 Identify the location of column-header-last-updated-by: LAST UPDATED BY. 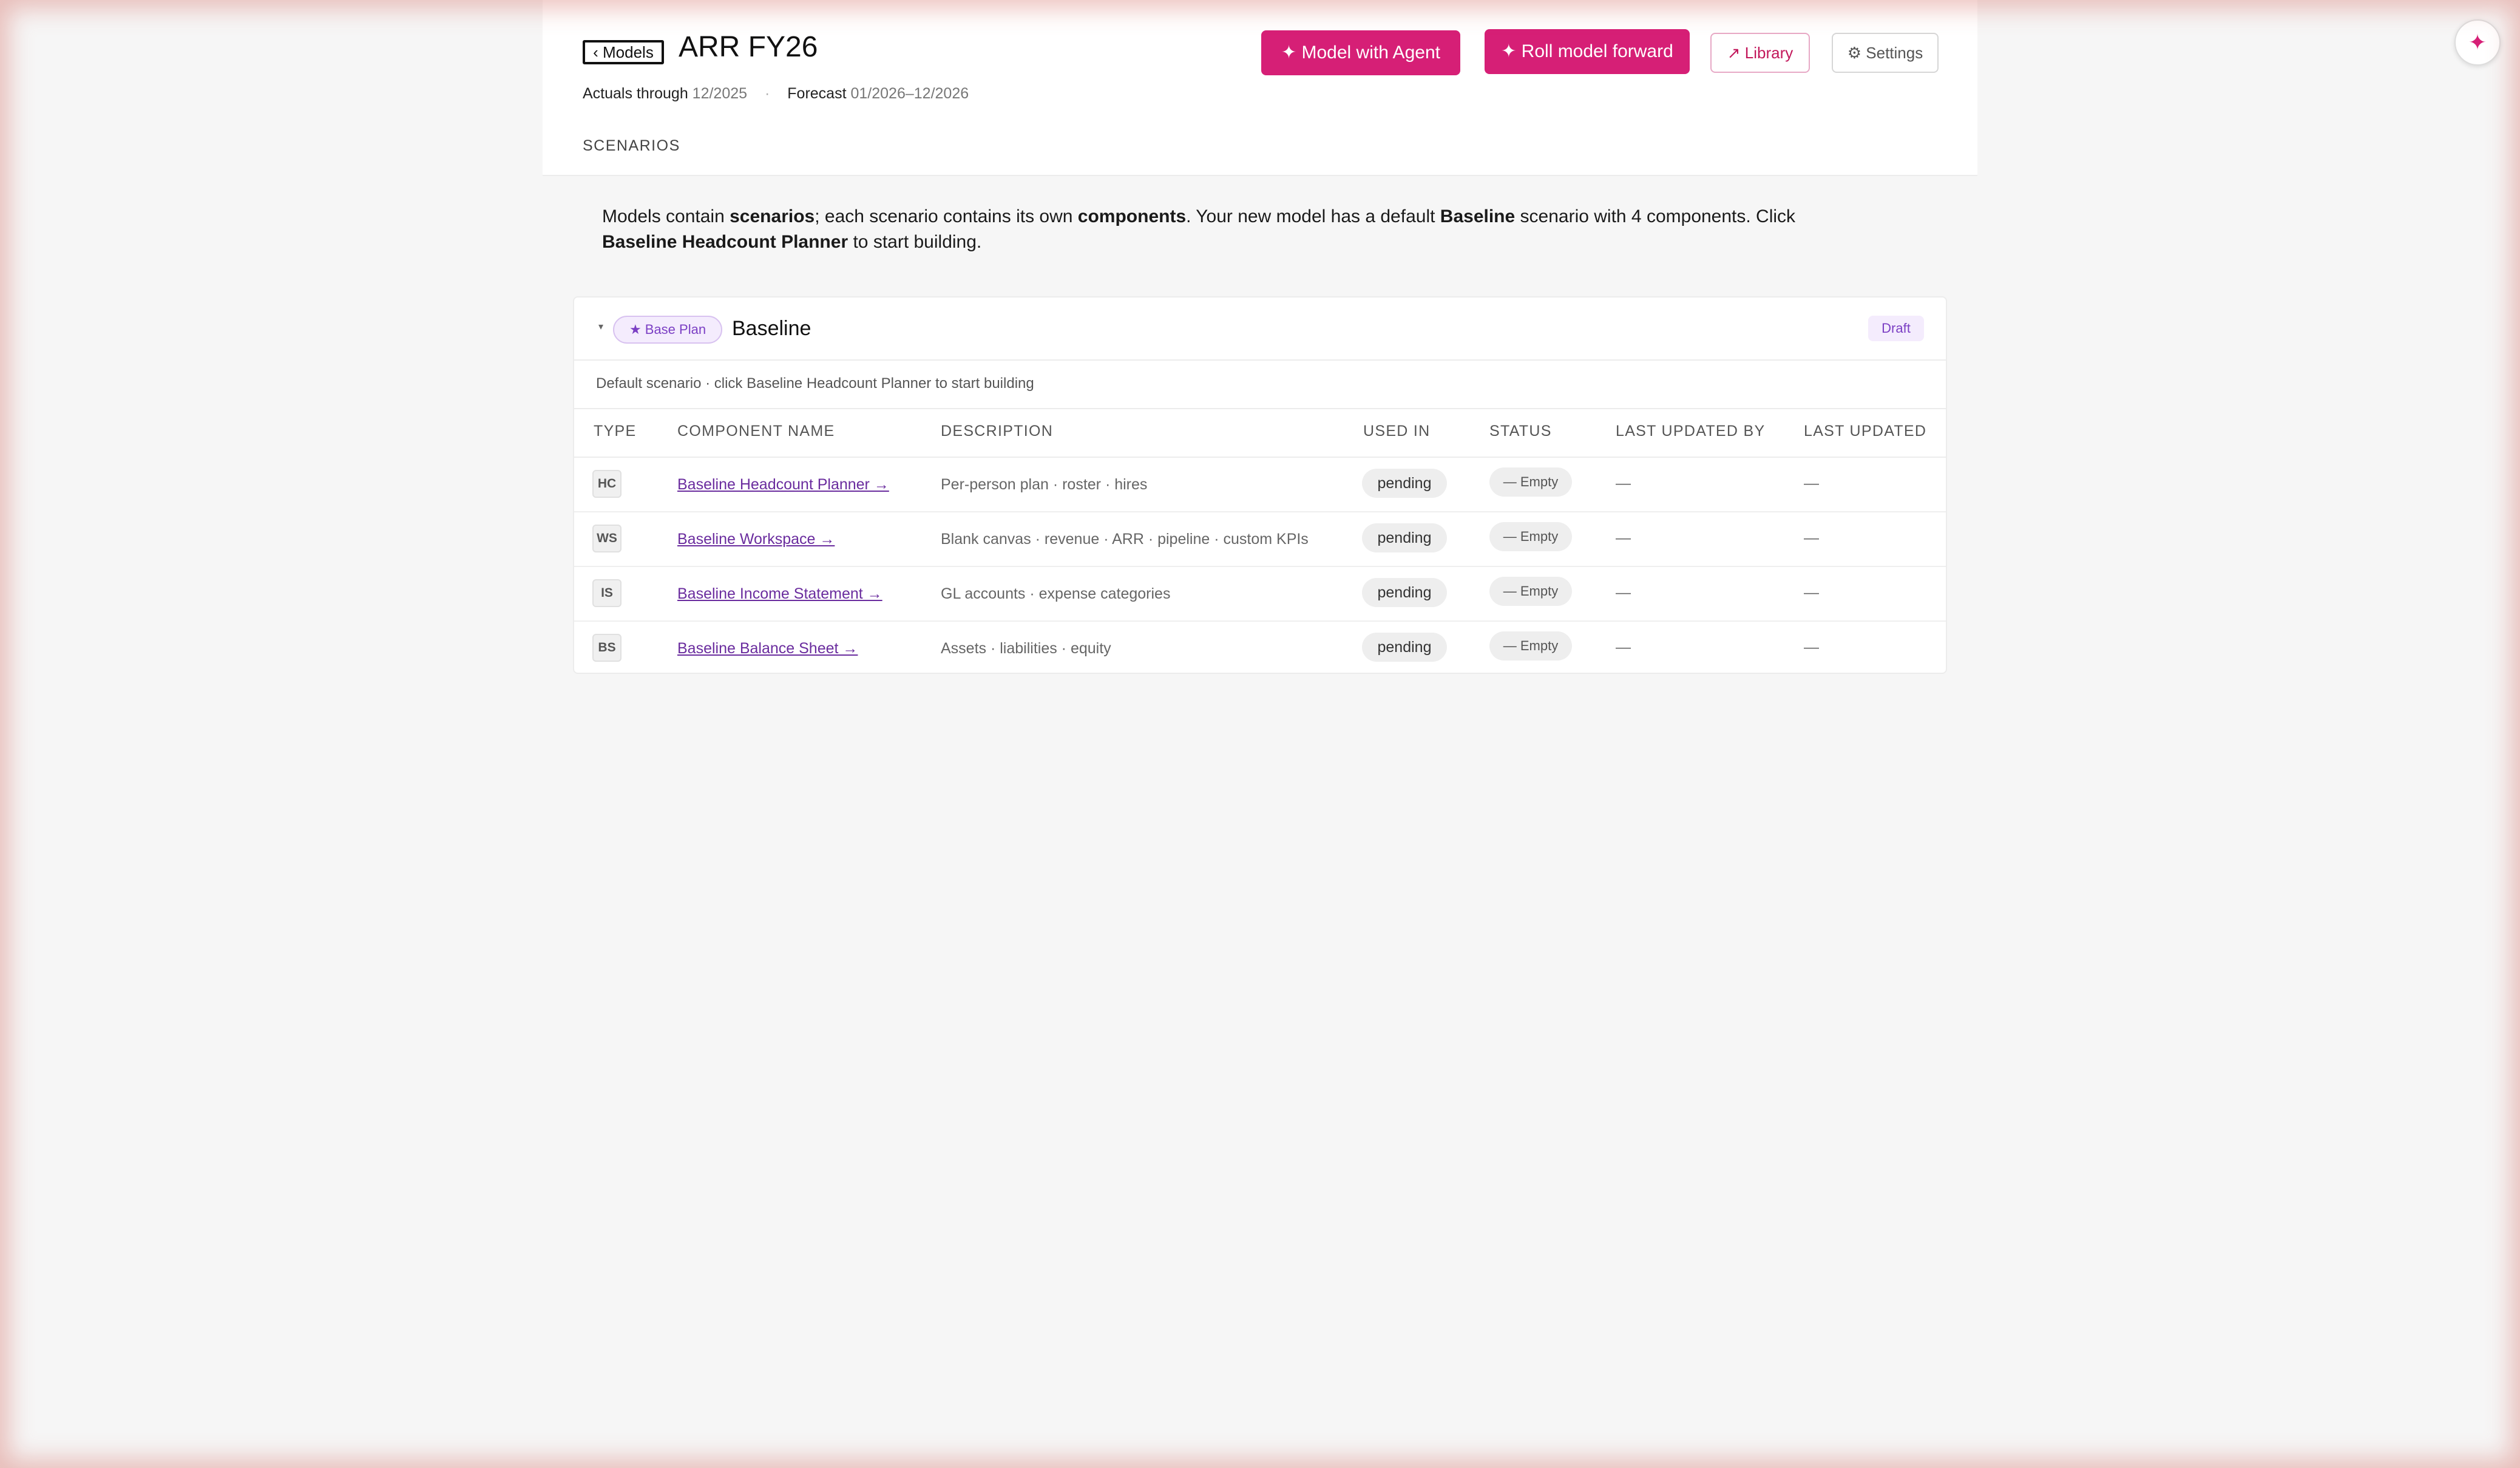
(1691, 431).